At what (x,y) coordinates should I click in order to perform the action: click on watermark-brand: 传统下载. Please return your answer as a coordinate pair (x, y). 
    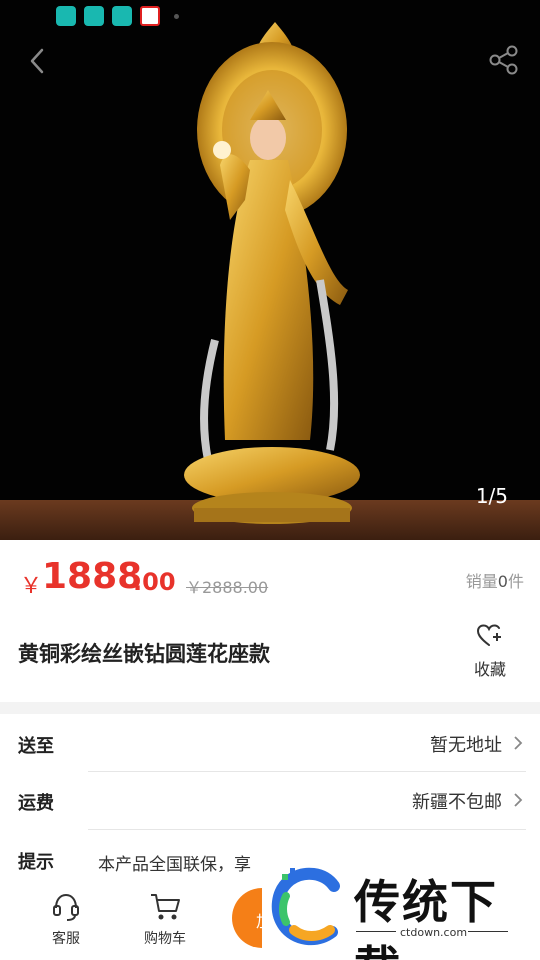
    Looking at the image, I should click on (426, 917).